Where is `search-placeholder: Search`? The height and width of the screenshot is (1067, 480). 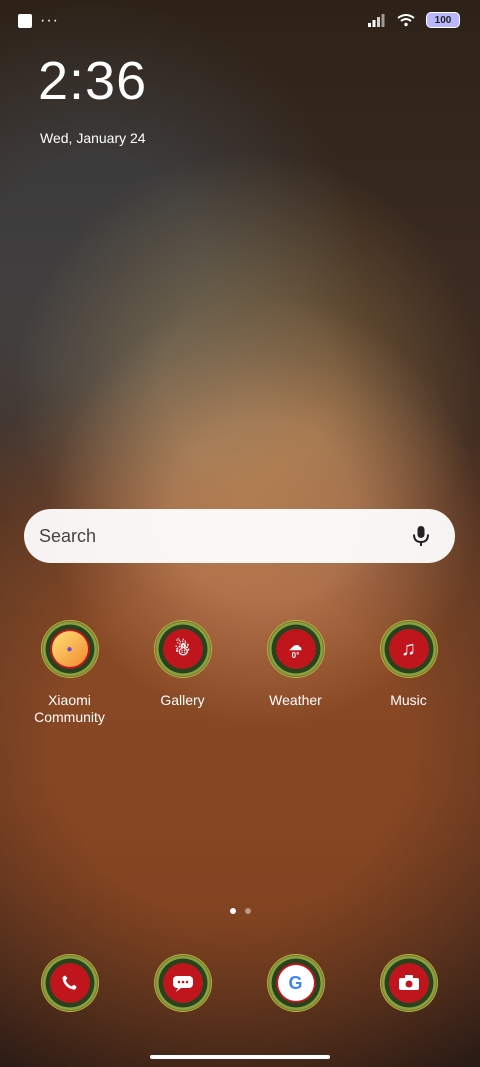
search-placeholder: Search is located at coordinates (68, 535).